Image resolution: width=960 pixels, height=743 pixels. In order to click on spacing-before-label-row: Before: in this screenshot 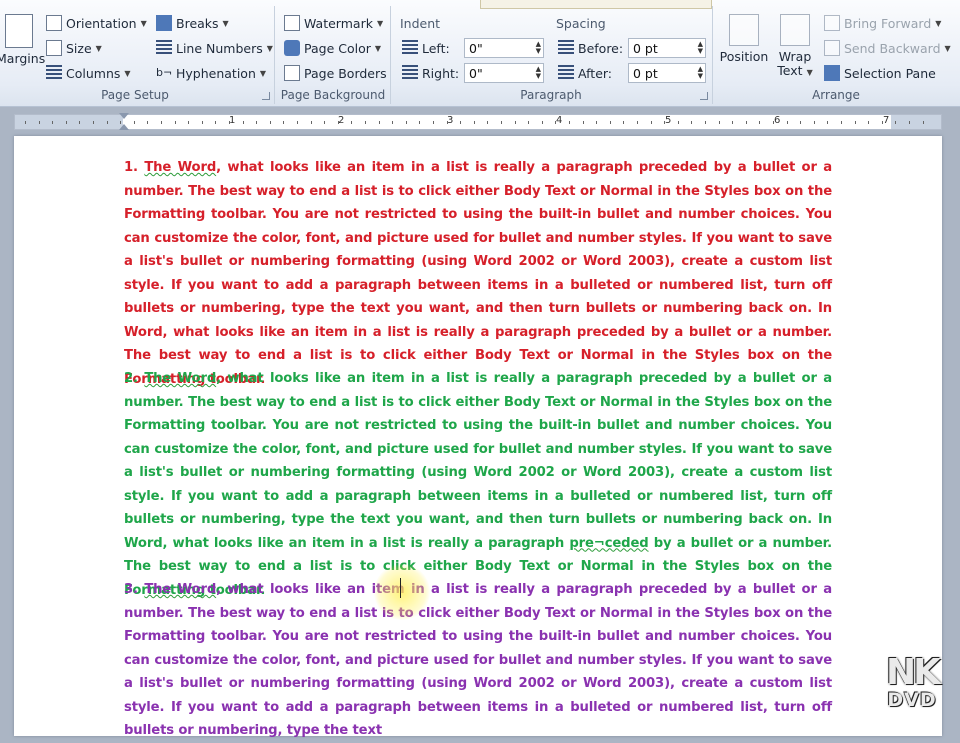, I will do `click(590, 48)`.